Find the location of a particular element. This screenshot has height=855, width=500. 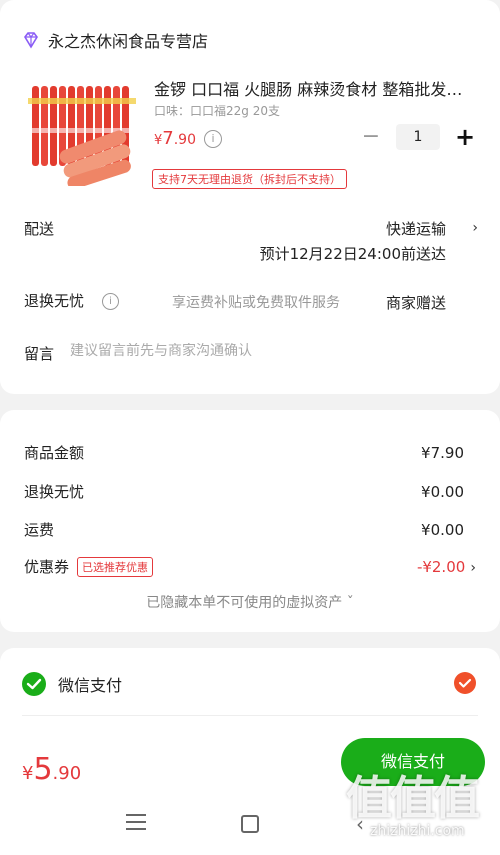

quantity-stepper: − 1 + is located at coordinates (418, 137).